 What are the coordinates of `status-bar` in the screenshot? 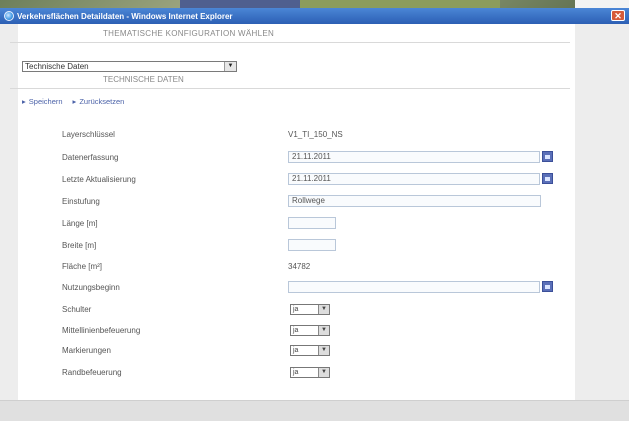 It's located at (314, 410).